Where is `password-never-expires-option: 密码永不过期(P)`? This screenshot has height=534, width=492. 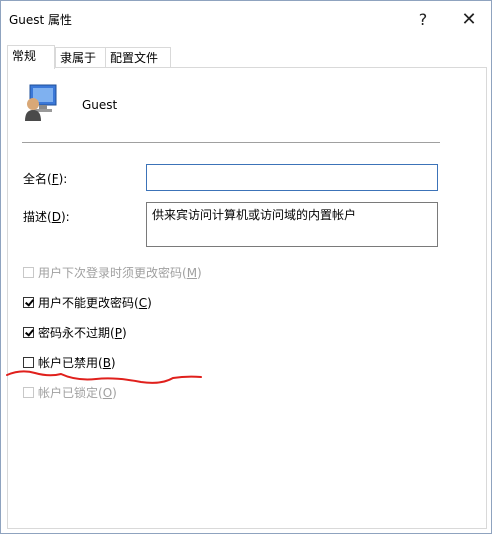
password-never-expires-option: 密码永不过期(P) is located at coordinates (75, 332).